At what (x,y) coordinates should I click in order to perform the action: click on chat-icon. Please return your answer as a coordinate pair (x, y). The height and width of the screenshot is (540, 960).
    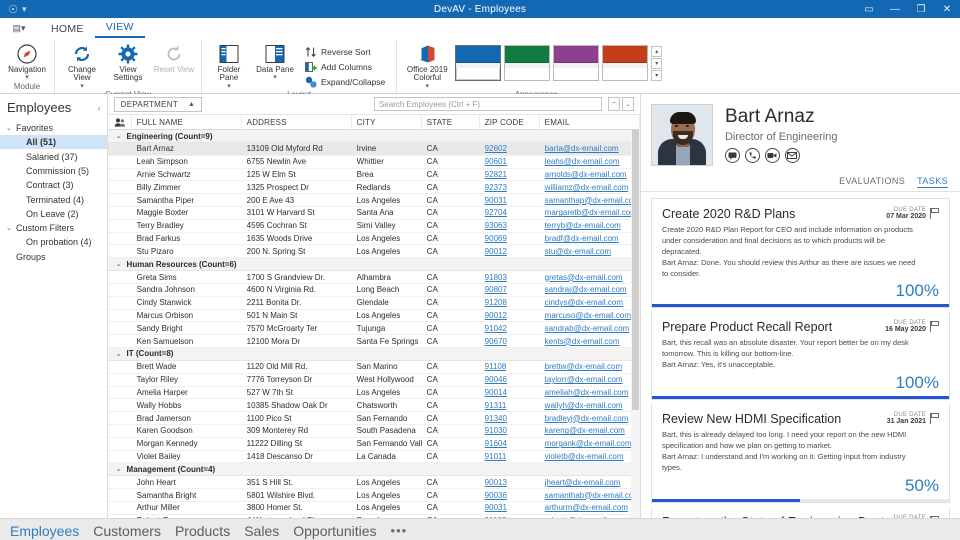
    Looking at the image, I should click on (732, 155).